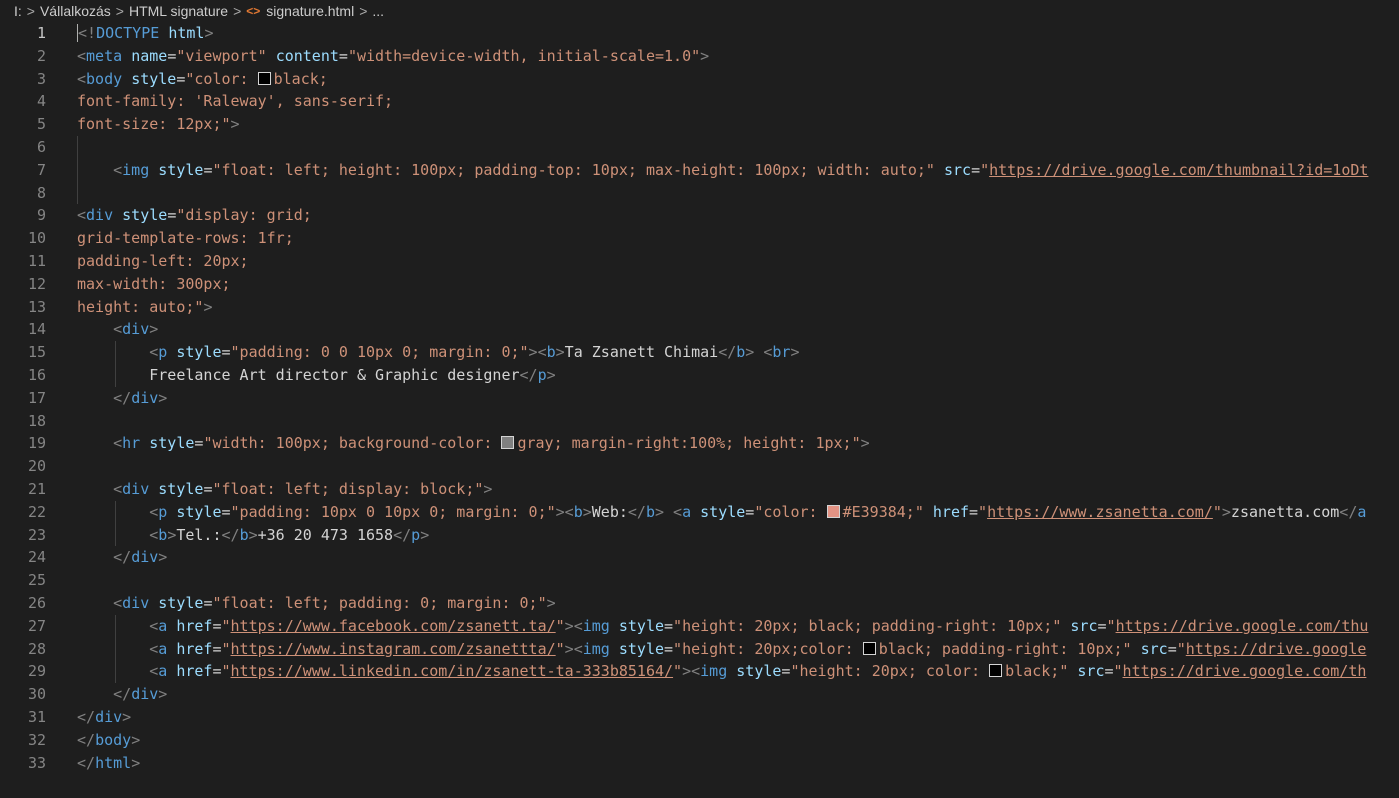  What do you see at coordinates (253, 535) in the screenshot?
I see `code-text: <b>Tel.:</b>+36 20 473 1658</p>` at bounding box center [253, 535].